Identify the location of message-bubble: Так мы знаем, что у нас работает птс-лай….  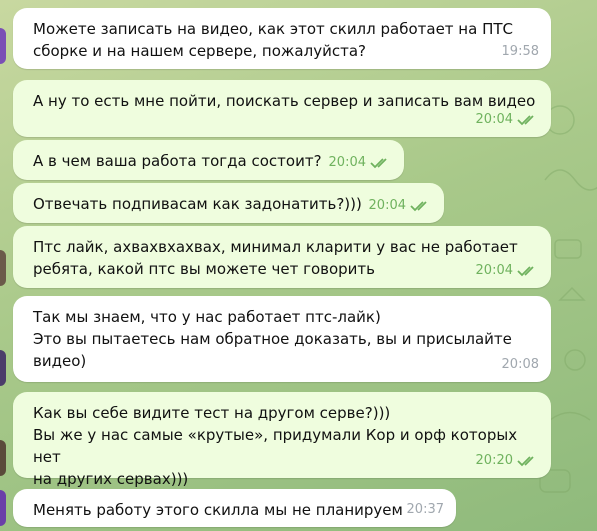
(282, 339).